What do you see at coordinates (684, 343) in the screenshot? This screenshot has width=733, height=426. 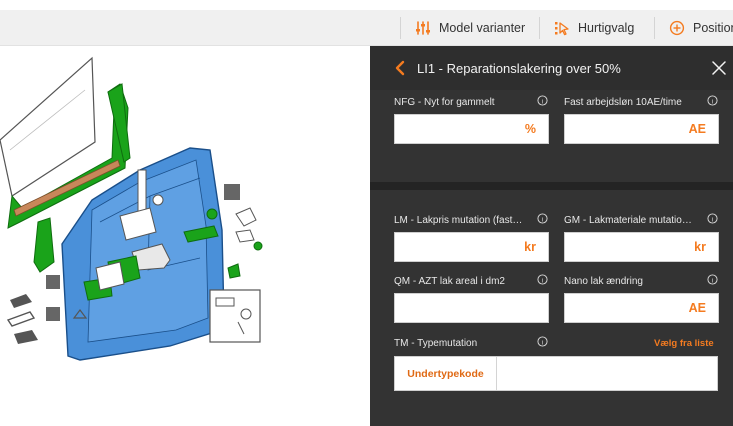 I see `choose-from-list-link: Vælg fra liste` at bounding box center [684, 343].